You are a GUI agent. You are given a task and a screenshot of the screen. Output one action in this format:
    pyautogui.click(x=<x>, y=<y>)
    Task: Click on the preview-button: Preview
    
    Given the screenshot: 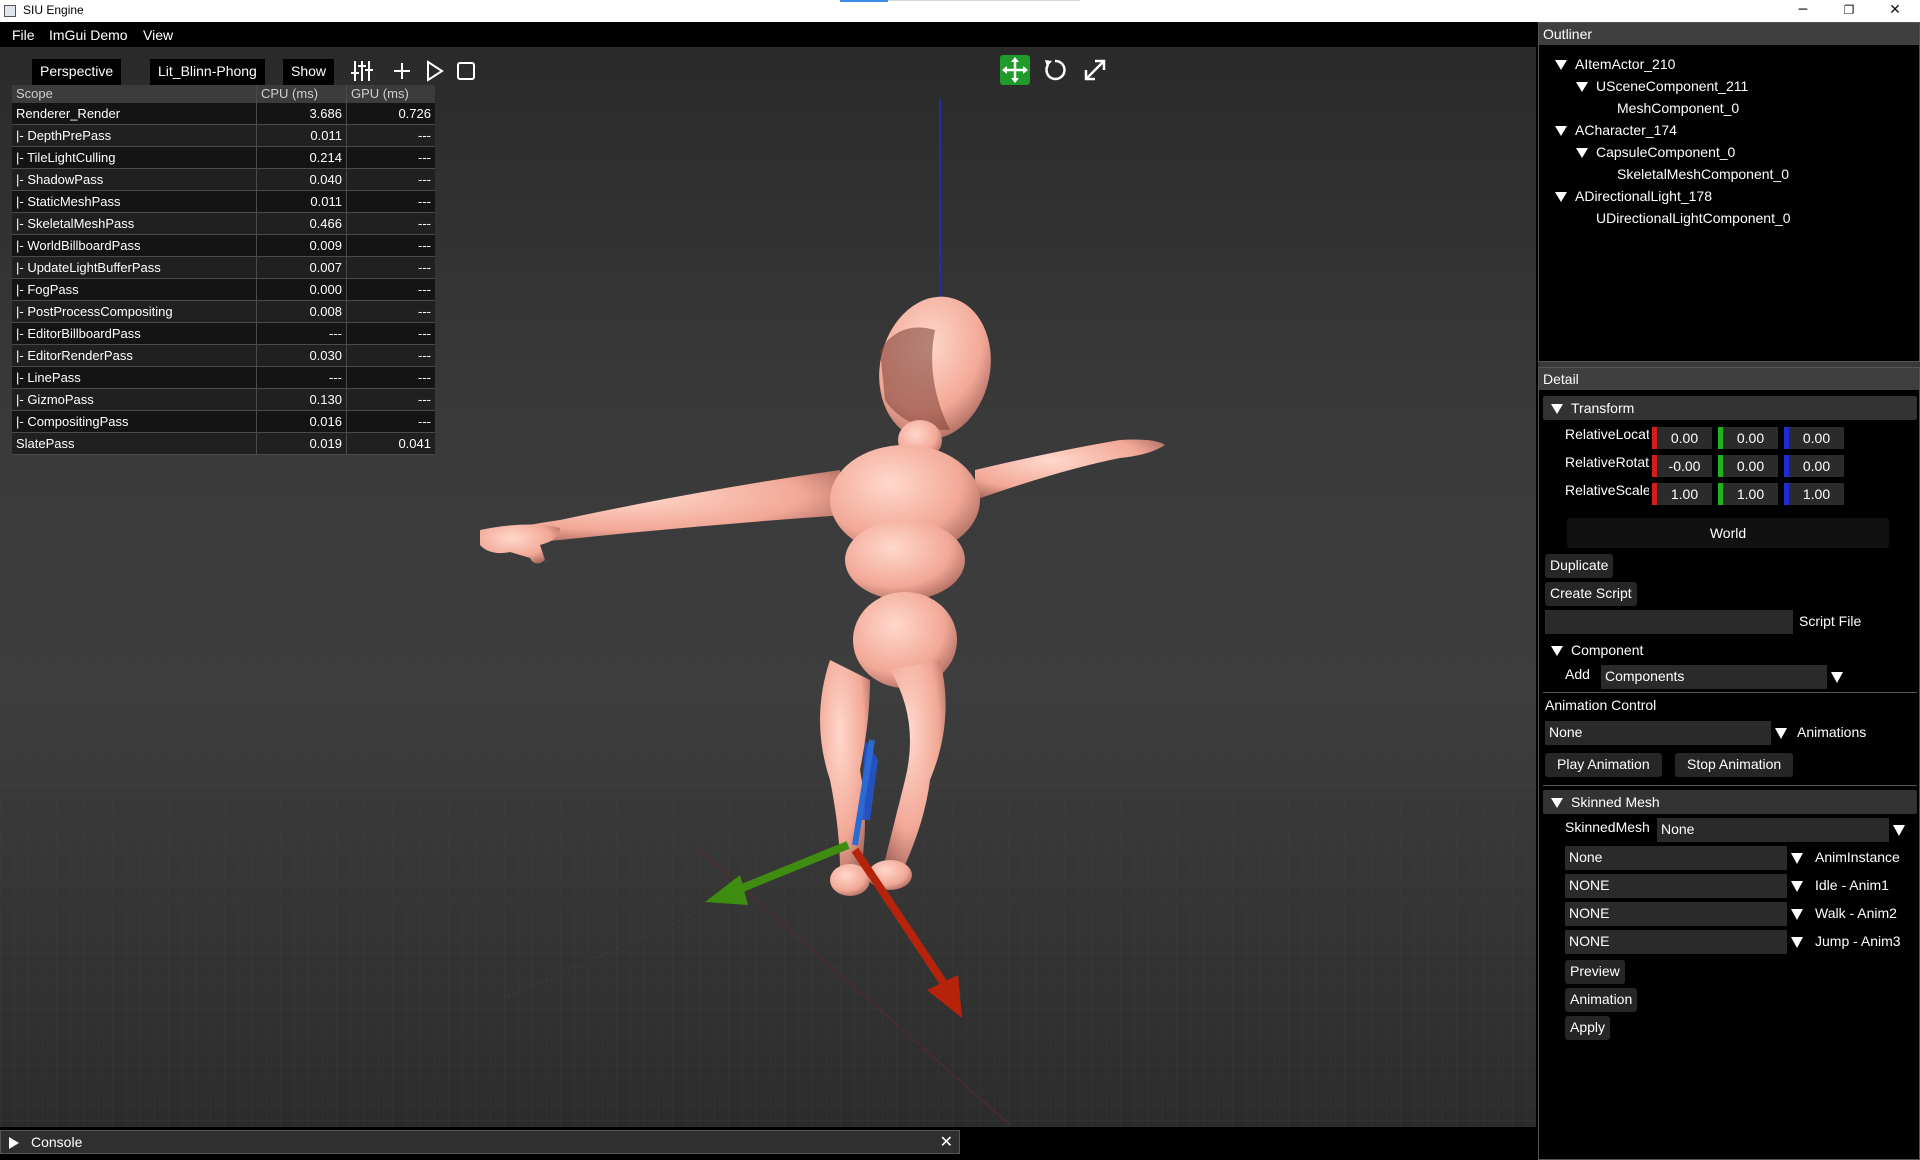 What is the action you would take?
    pyautogui.click(x=1595, y=972)
    